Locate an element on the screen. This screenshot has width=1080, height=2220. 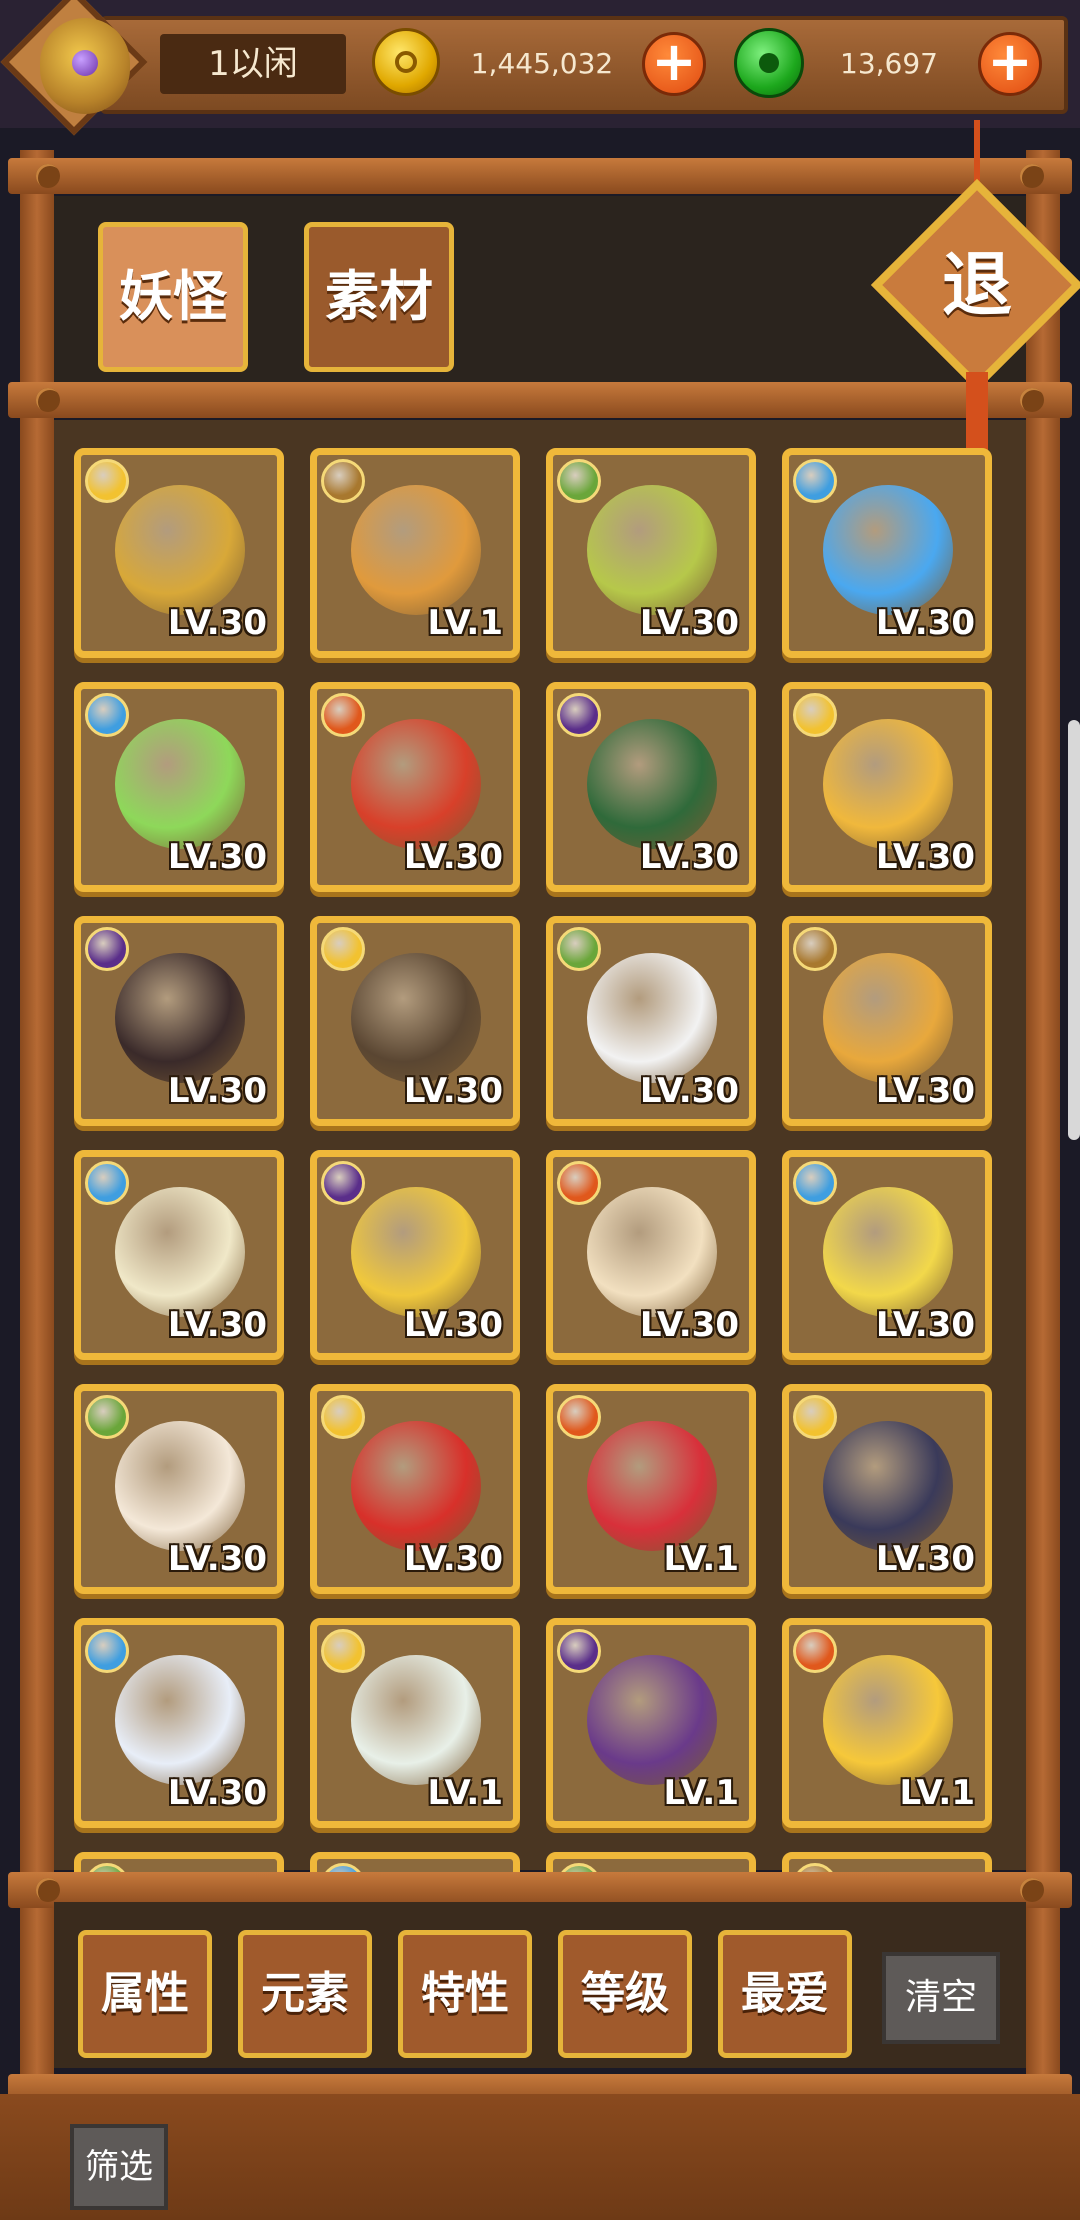
tab-materials: 素材 is located at coordinates (379, 297).